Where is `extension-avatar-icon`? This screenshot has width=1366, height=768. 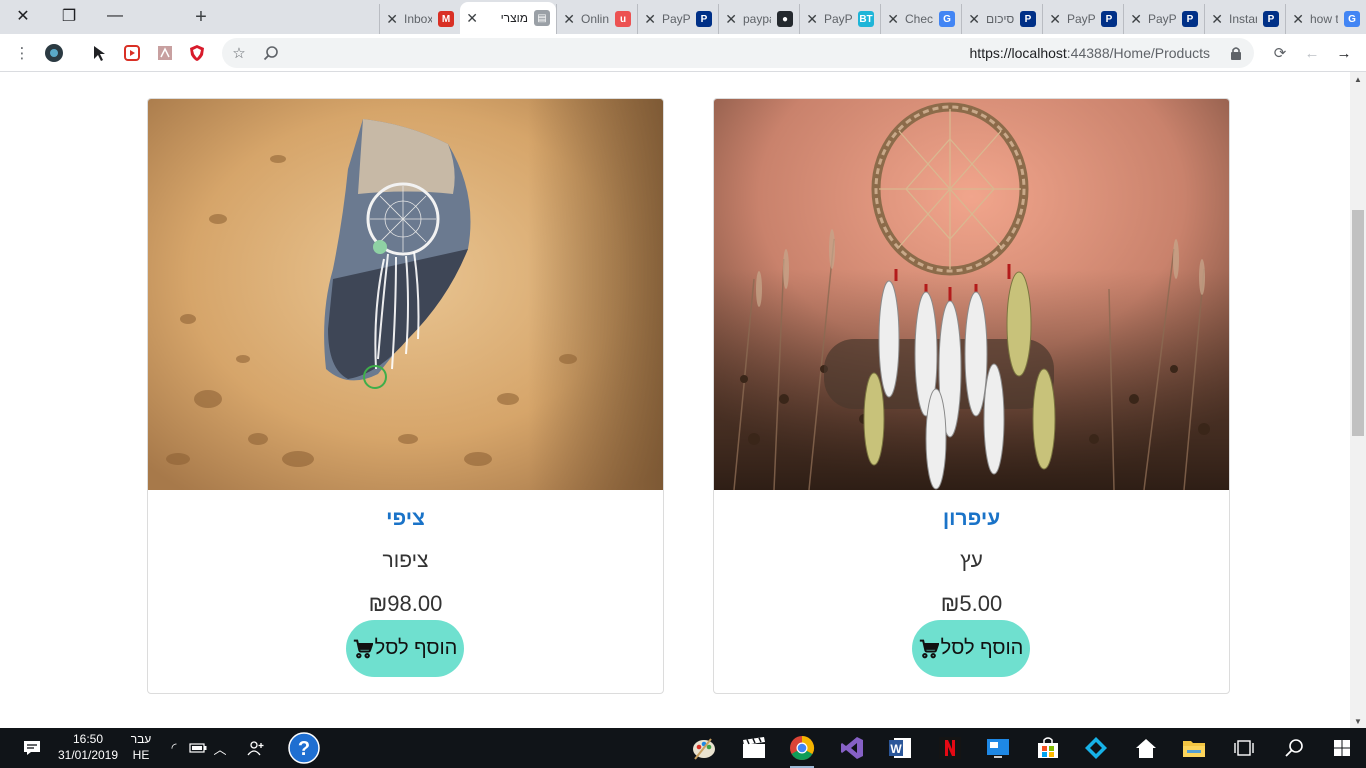 extension-avatar-icon is located at coordinates (54, 53).